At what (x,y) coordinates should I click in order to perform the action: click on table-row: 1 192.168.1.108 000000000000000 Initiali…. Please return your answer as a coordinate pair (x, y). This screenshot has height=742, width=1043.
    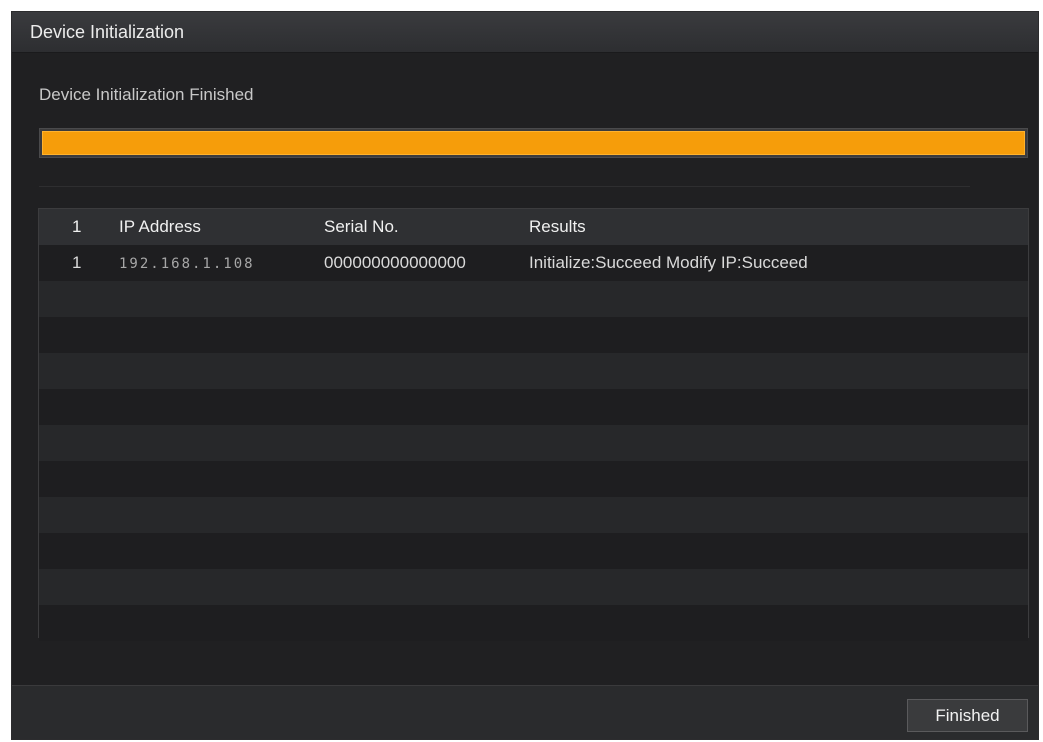
    Looking at the image, I should click on (533, 263).